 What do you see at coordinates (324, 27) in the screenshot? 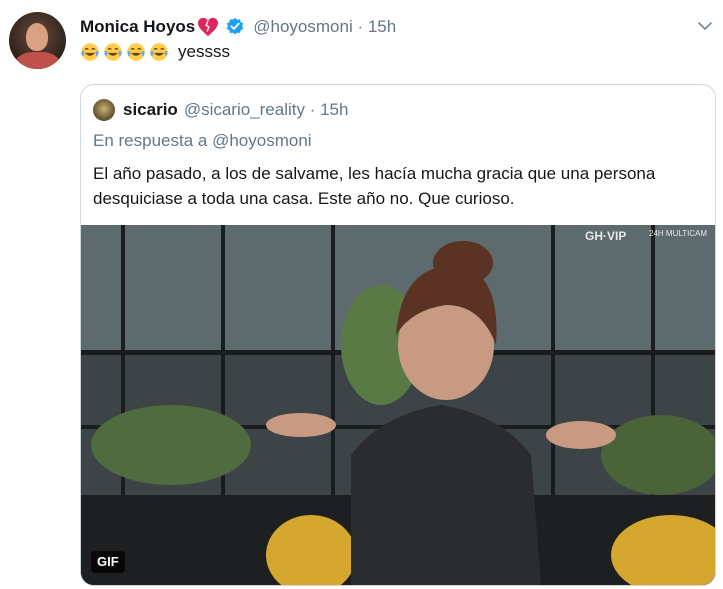
I see `author-handle: @hoyosmoni · 15h` at bounding box center [324, 27].